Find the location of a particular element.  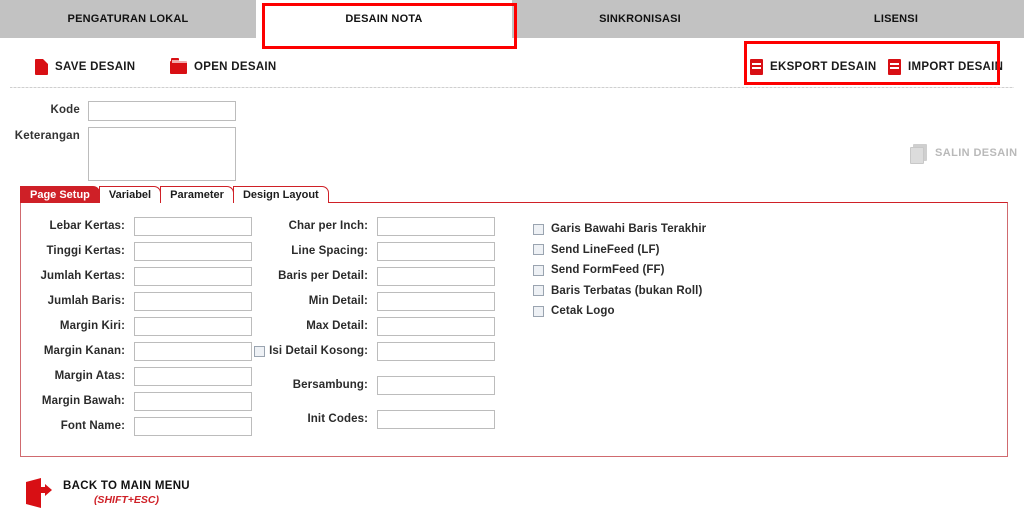

field-baris-per-detail: Baris per Detail: is located at coordinates (382, 276).